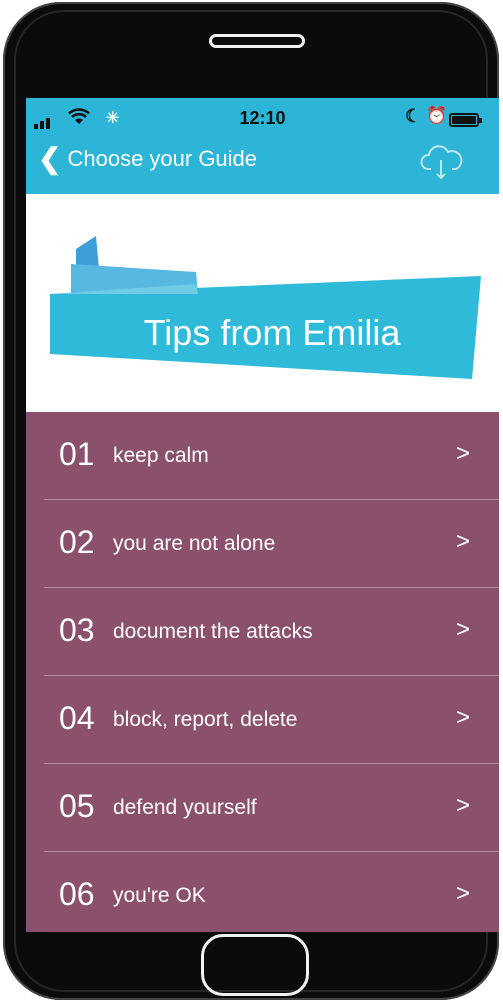  What do you see at coordinates (162, 158) in the screenshot?
I see `back-button-label: Choose your Guide` at bounding box center [162, 158].